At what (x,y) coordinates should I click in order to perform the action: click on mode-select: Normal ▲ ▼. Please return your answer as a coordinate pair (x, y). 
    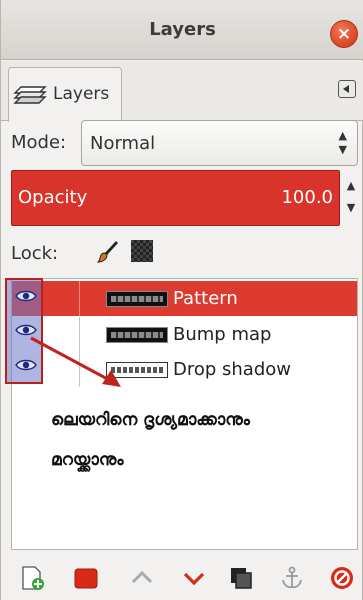
    Looking at the image, I should click on (219, 143).